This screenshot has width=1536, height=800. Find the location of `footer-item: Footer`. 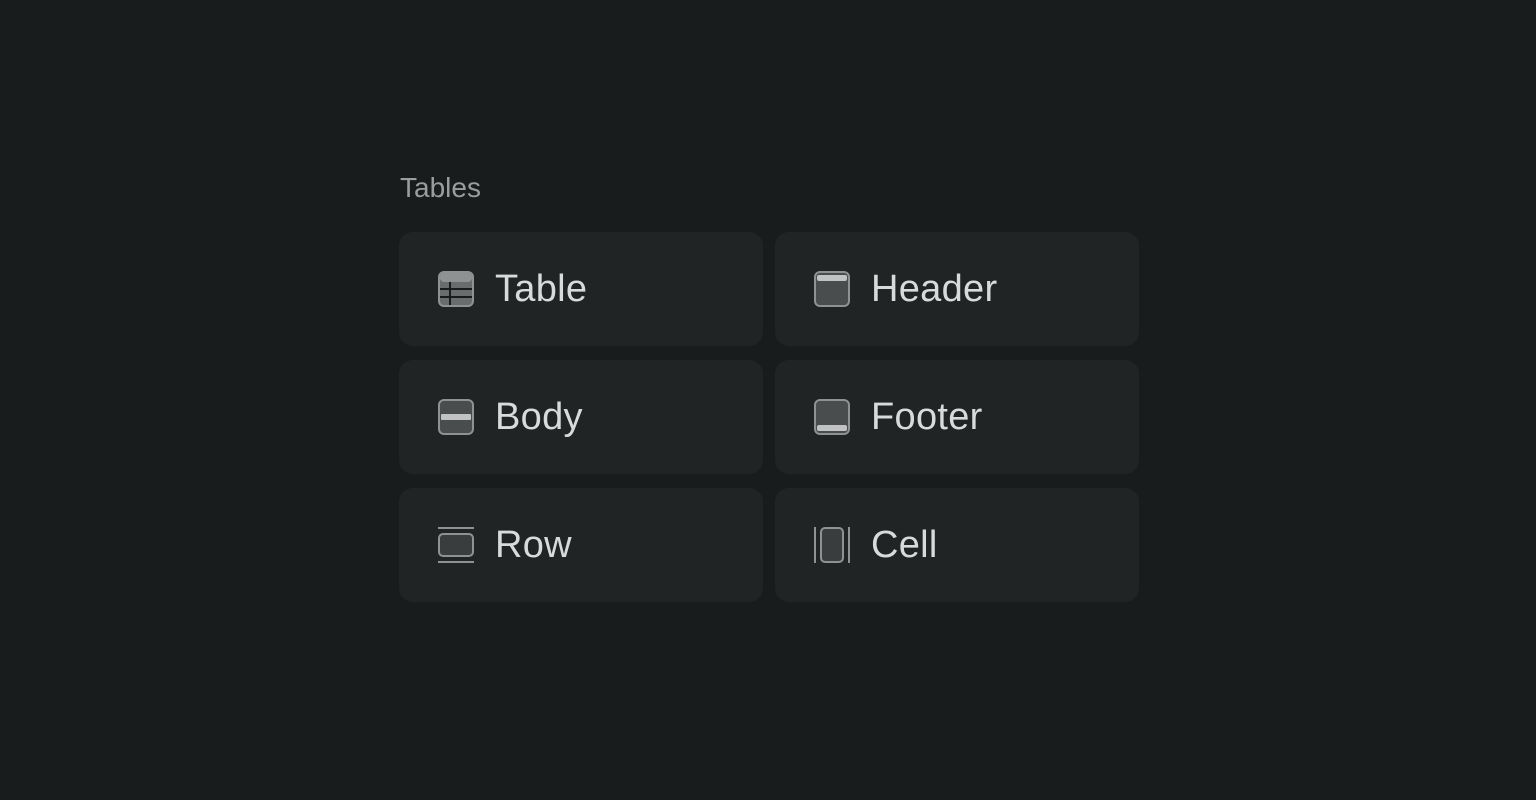

footer-item: Footer is located at coordinates (957, 417).